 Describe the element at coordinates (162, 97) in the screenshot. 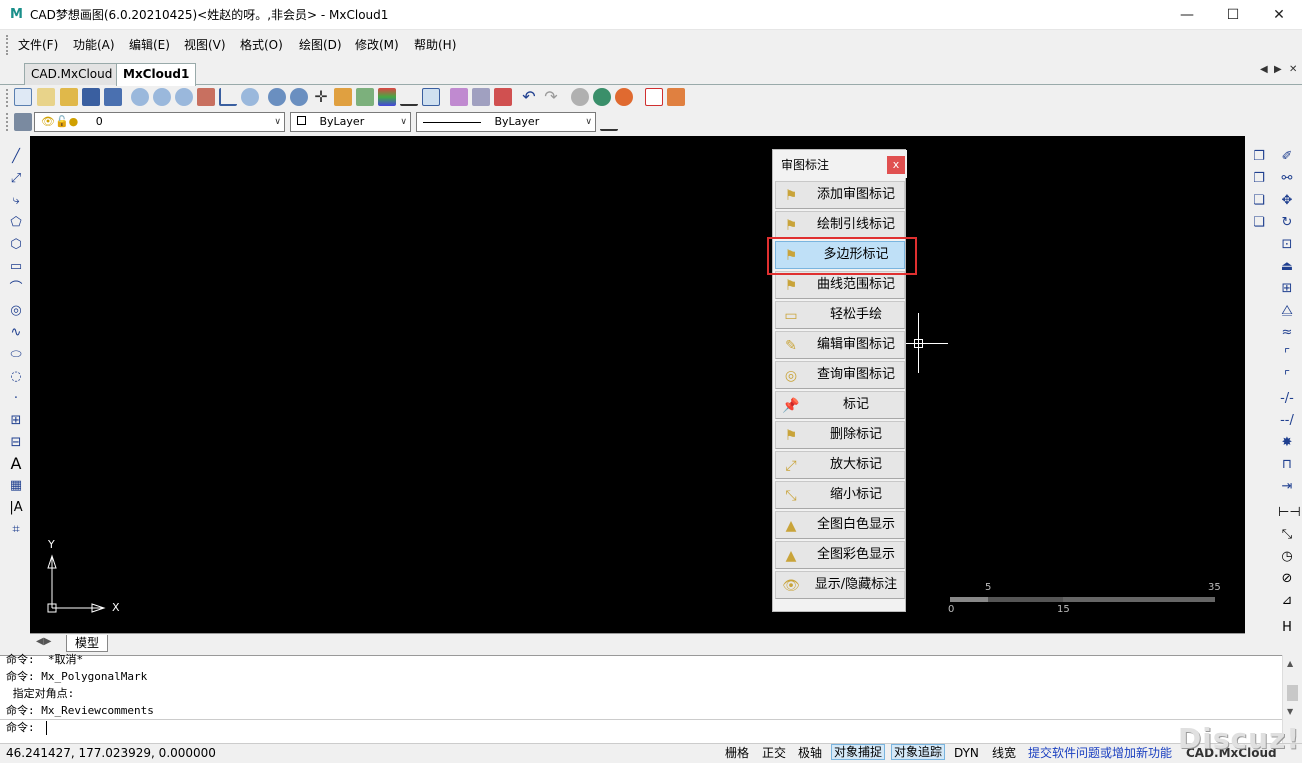

I see `zoom-window-icon` at that location.